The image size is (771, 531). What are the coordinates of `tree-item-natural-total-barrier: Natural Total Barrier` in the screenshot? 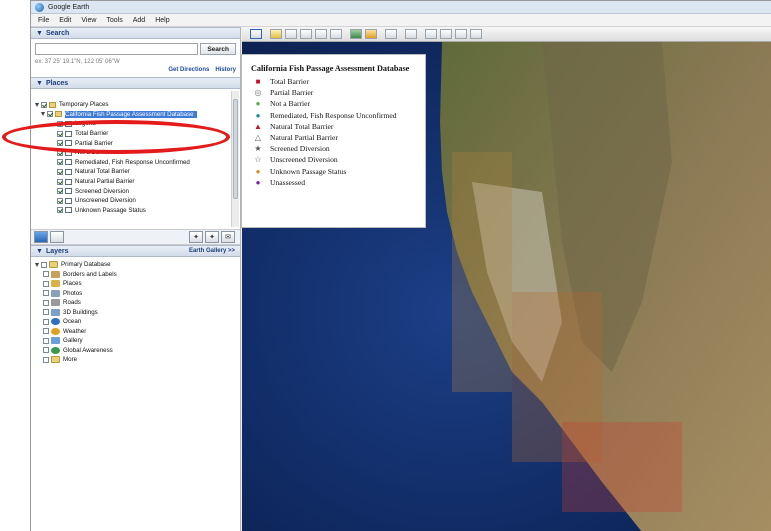 It's located at (137, 172).